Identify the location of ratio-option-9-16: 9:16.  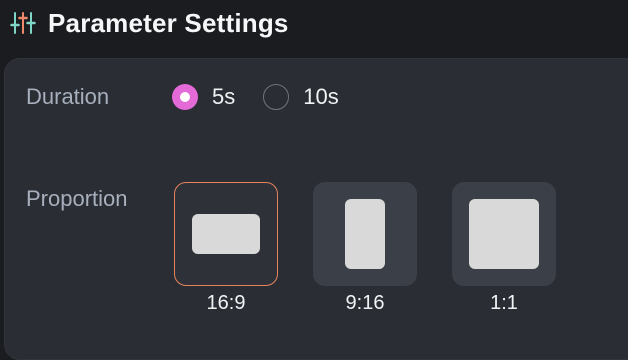
(365, 248).